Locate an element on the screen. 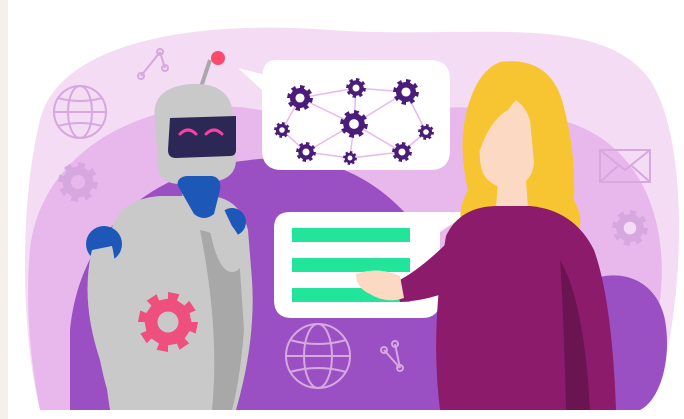 This screenshot has width=684, height=419. robot-visor is located at coordinates (202, 137).